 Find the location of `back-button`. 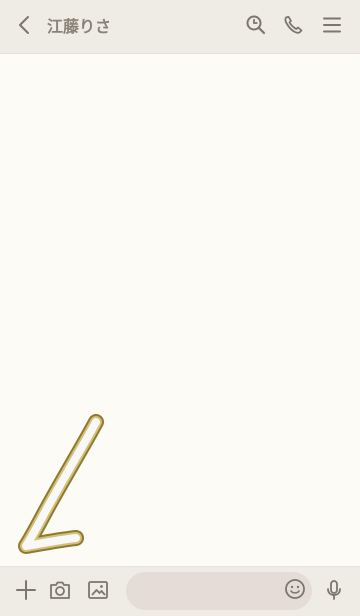

back-button is located at coordinates (25, 27).